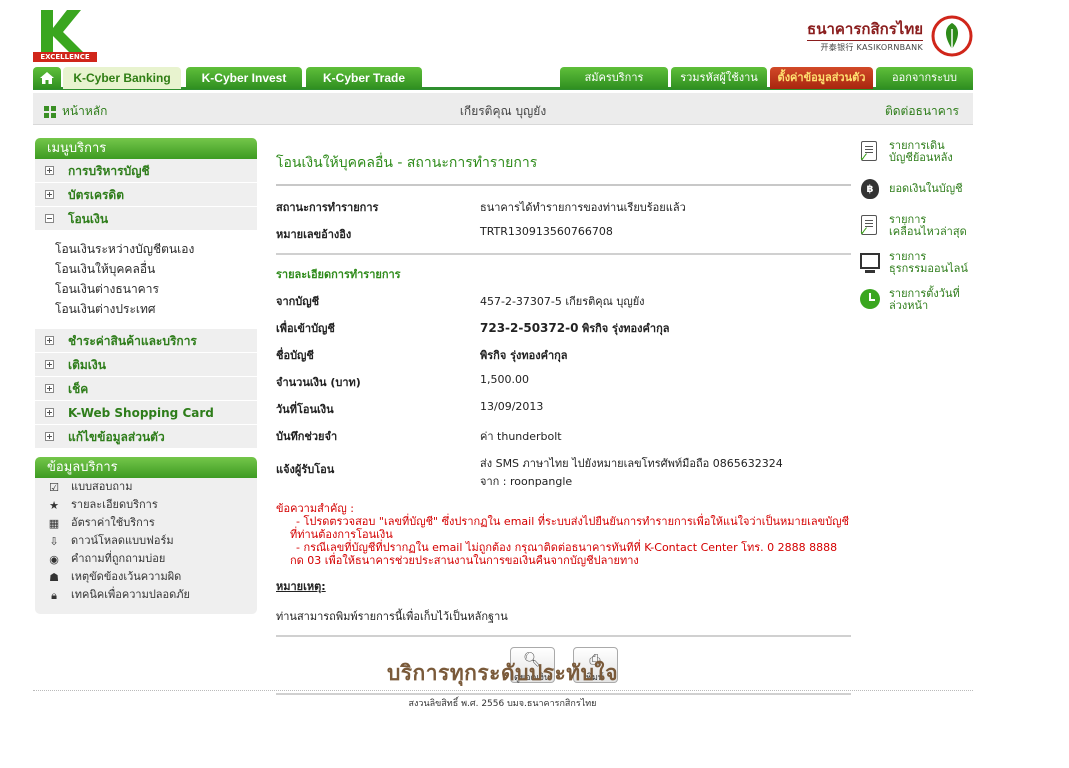 This screenshot has width=1069, height=768. What do you see at coordinates (364, 78) in the screenshot?
I see `tab-k-cyber-trade: K-Cyber Trade` at bounding box center [364, 78].